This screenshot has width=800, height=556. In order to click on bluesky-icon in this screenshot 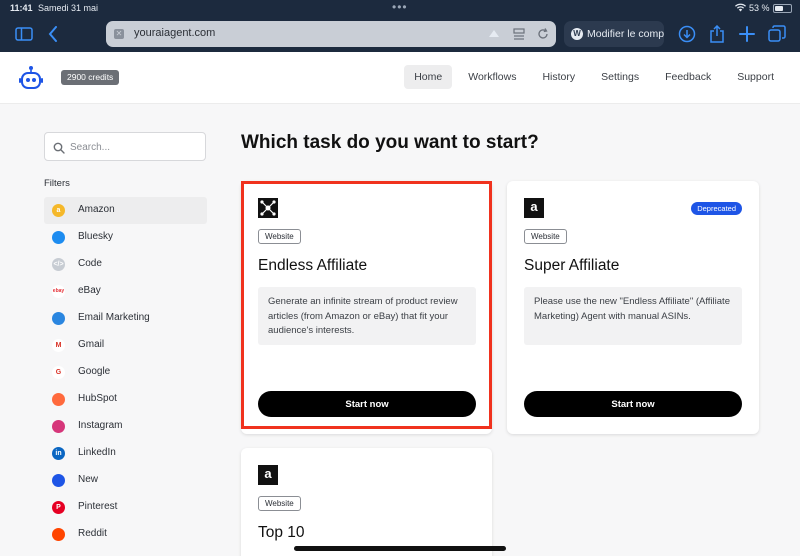, I will do `click(58, 237)`.